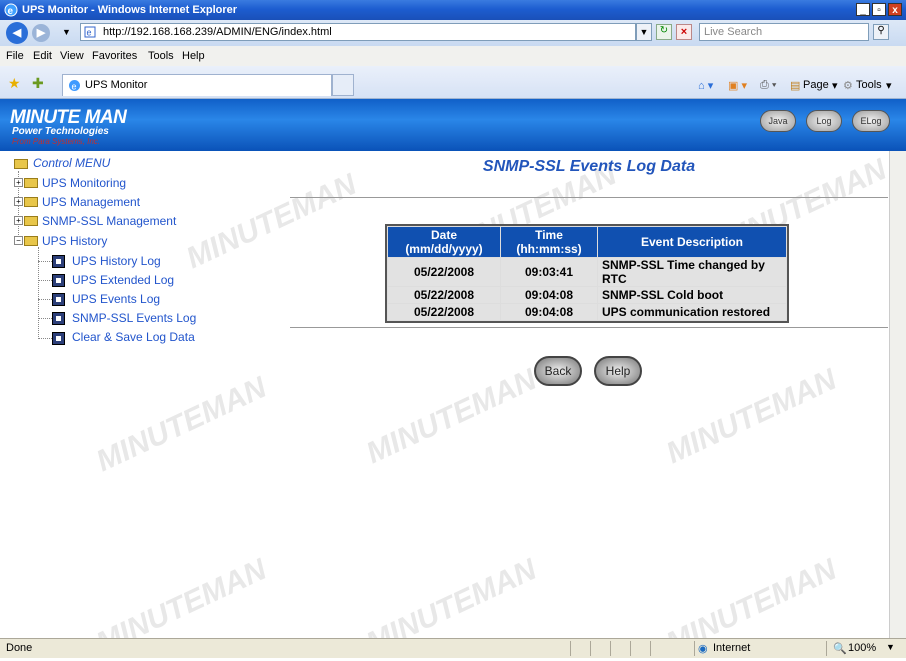 Image resolution: width=906 pixels, height=661 pixels. I want to click on tab-ups-monitor: e UPS Monitor, so click(197, 85).